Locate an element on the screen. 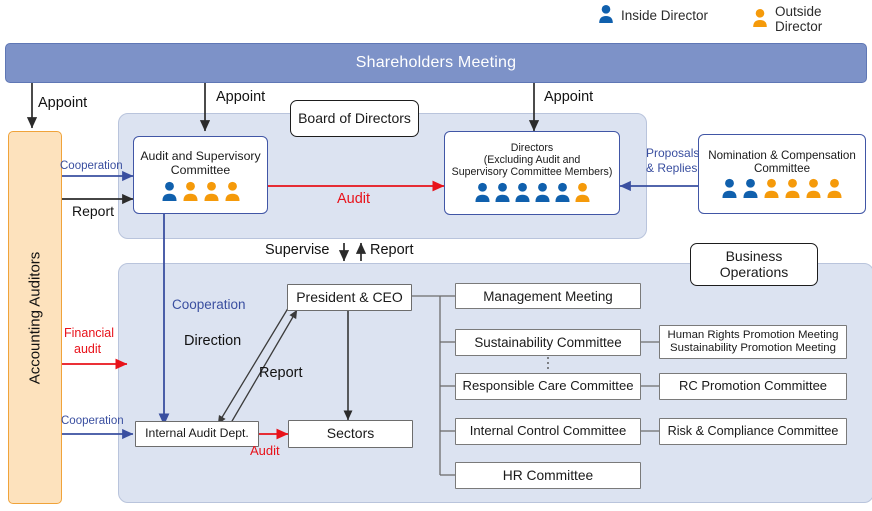 This screenshot has height=511, width=872. shareholders-meeting-bar: Shareholders Meeting is located at coordinates (436, 63).